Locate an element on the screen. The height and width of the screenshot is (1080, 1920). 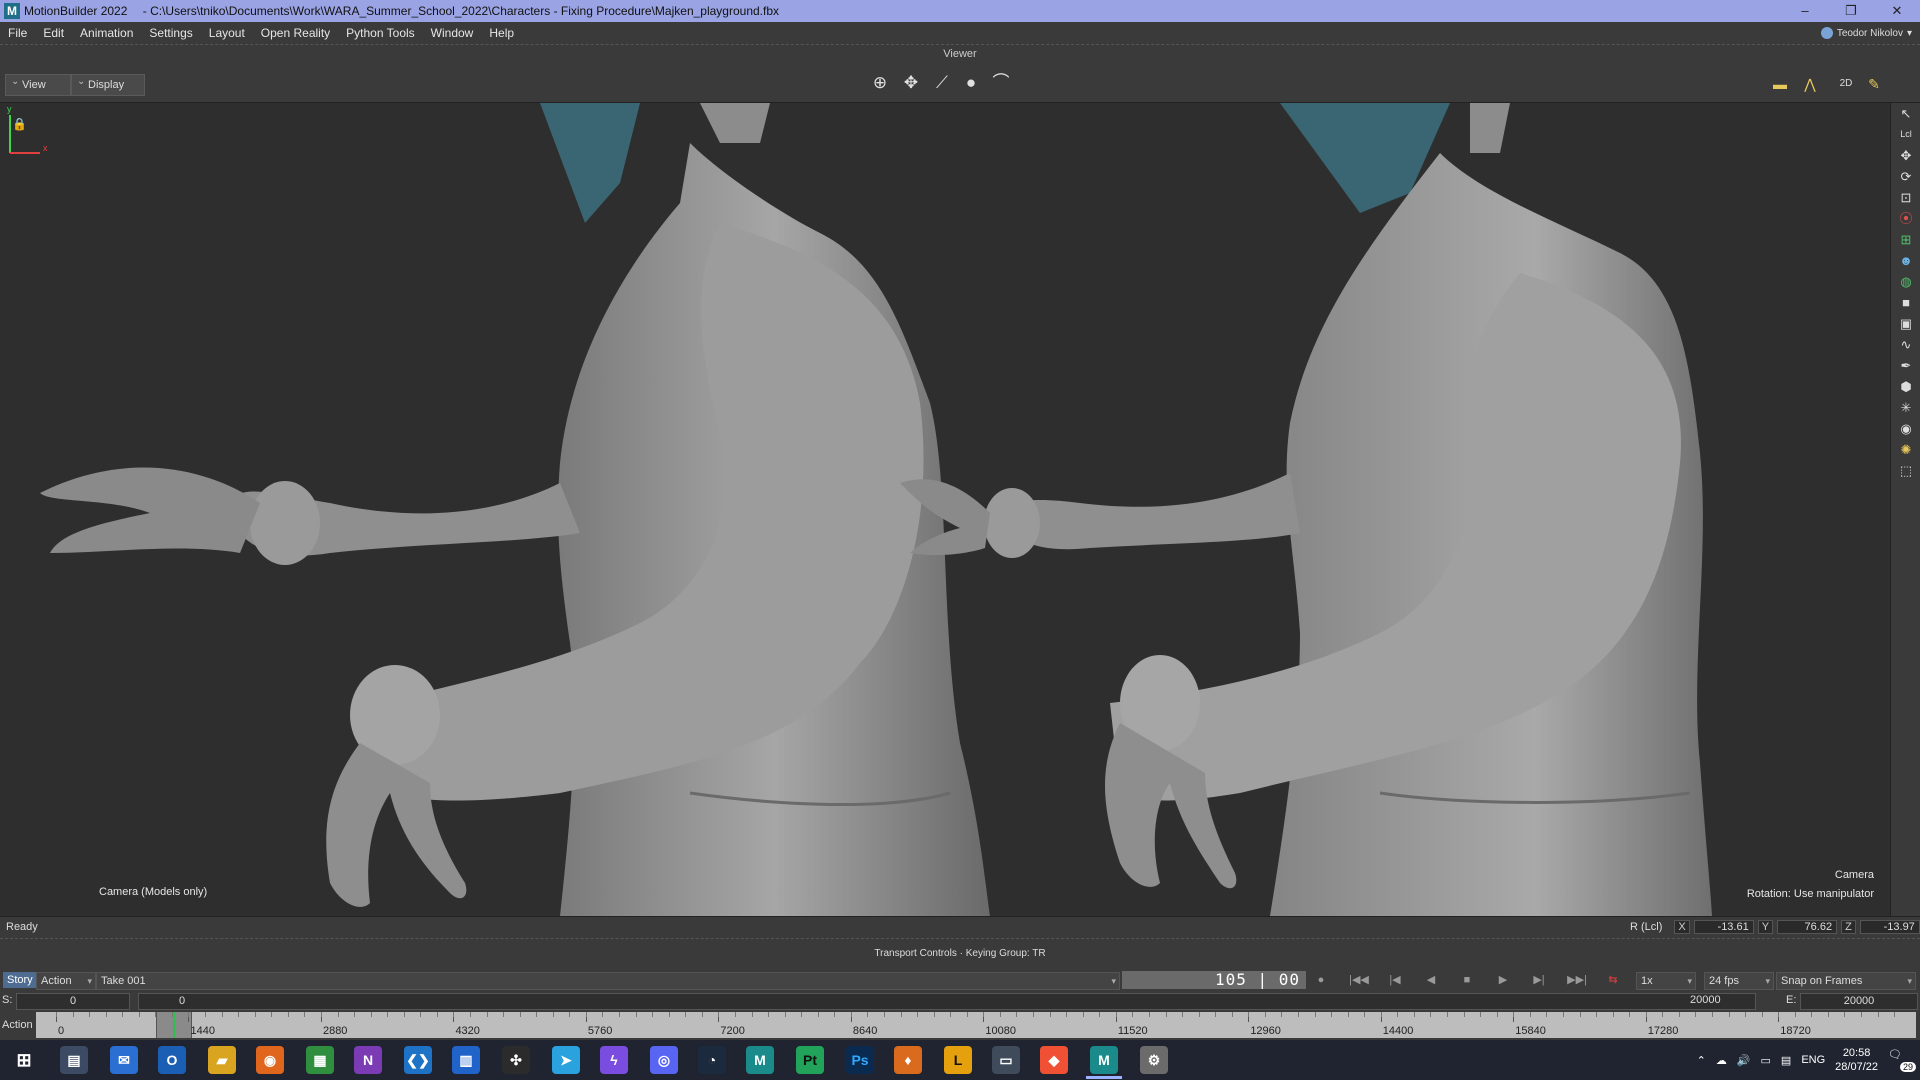
pan-tool-icon: ✥ is located at coordinates (911, 83).